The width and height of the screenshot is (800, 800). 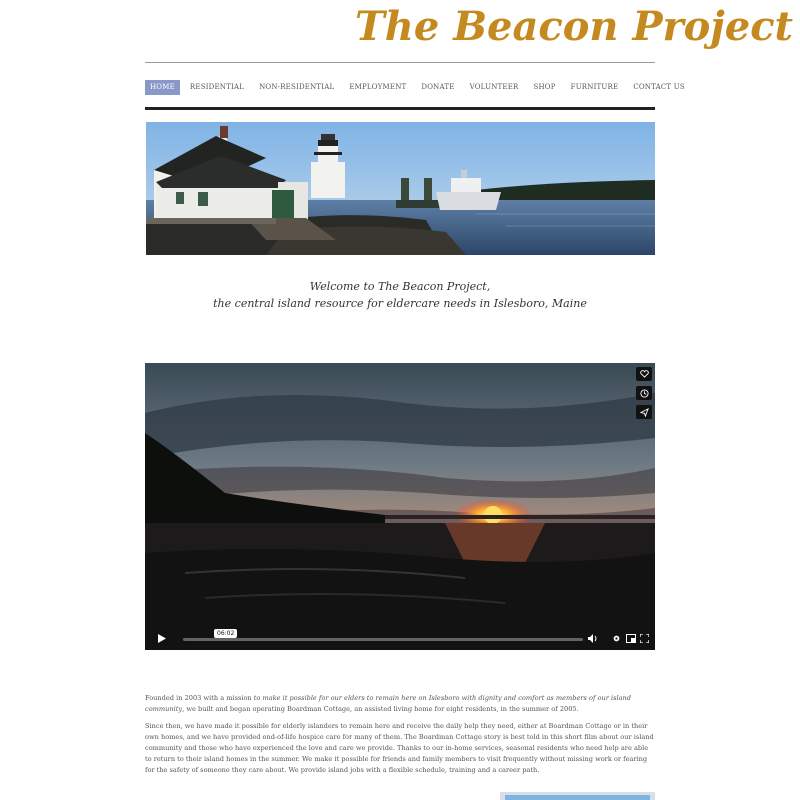 What do you see at coordinates (574, 27) in the screenshot?
I see `site-title: The Beacon Project` at bounding box center [574, 27].